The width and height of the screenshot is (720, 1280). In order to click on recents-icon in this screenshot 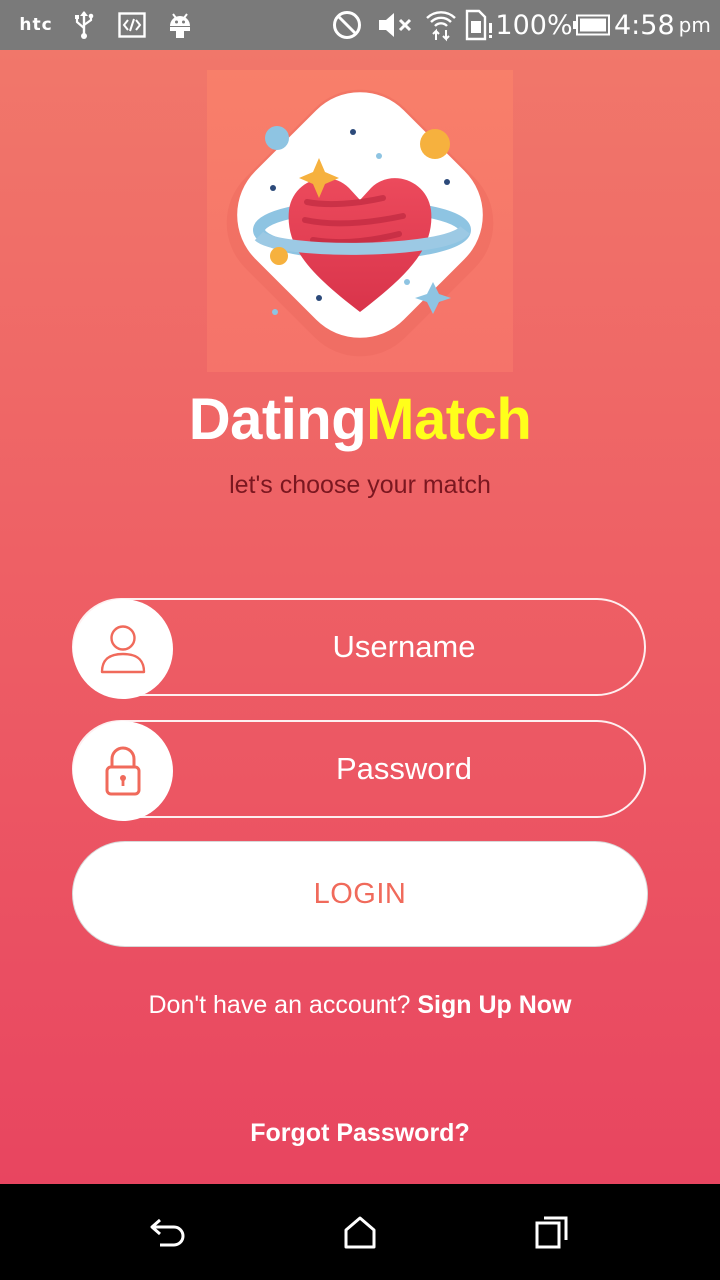, I will do `click(552, 1232)`.